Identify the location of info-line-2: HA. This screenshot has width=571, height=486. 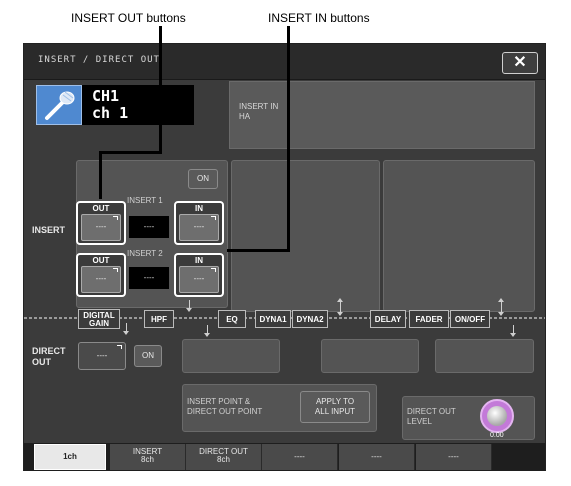
(245, 116).